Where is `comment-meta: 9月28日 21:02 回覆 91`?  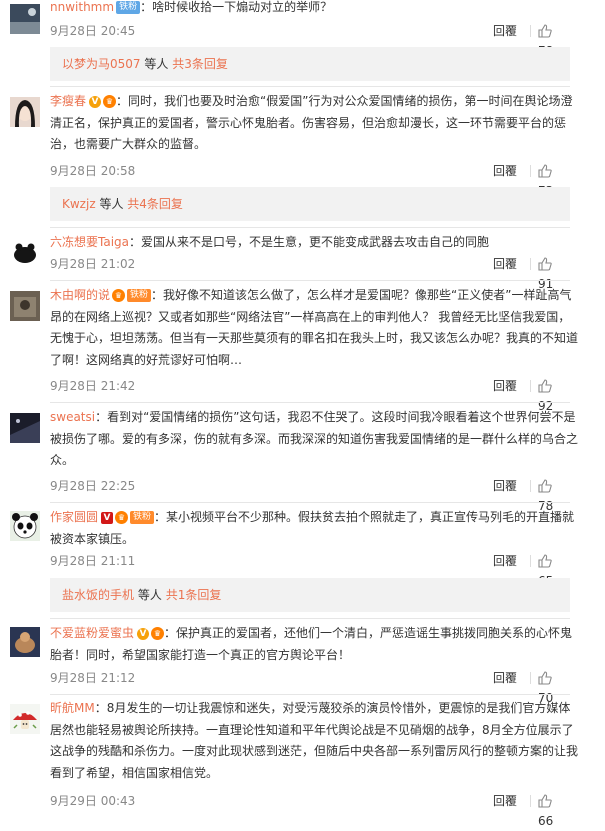
comment-meta: 9月28日 21:02 回覆 91 is located at coordinates (310, 272).